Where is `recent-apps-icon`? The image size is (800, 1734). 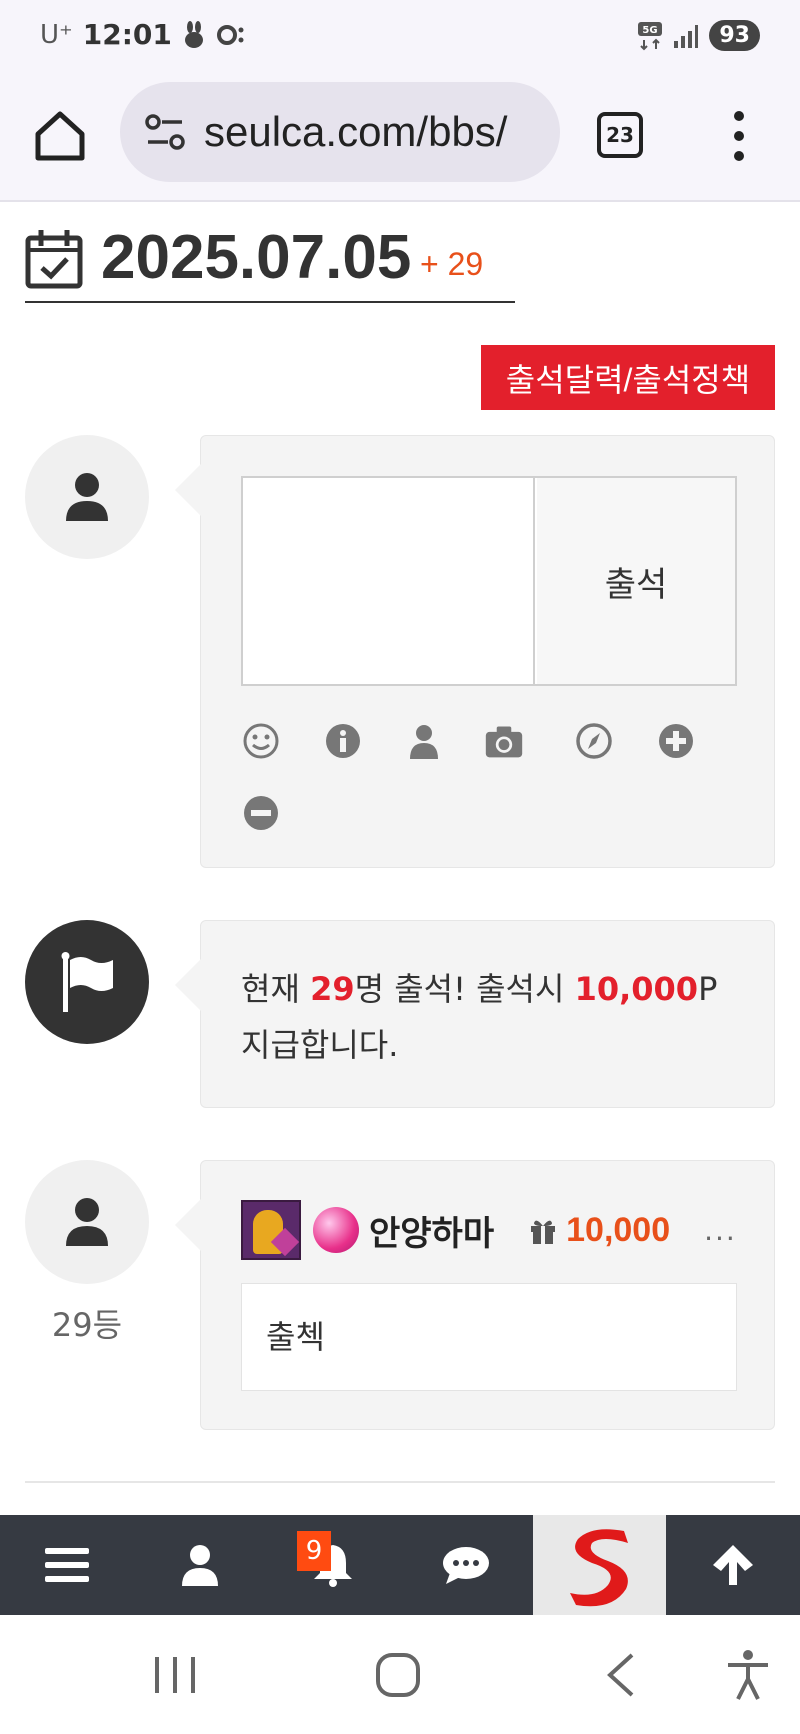 recent-apps-icon is located at coordinates (175, 1675).